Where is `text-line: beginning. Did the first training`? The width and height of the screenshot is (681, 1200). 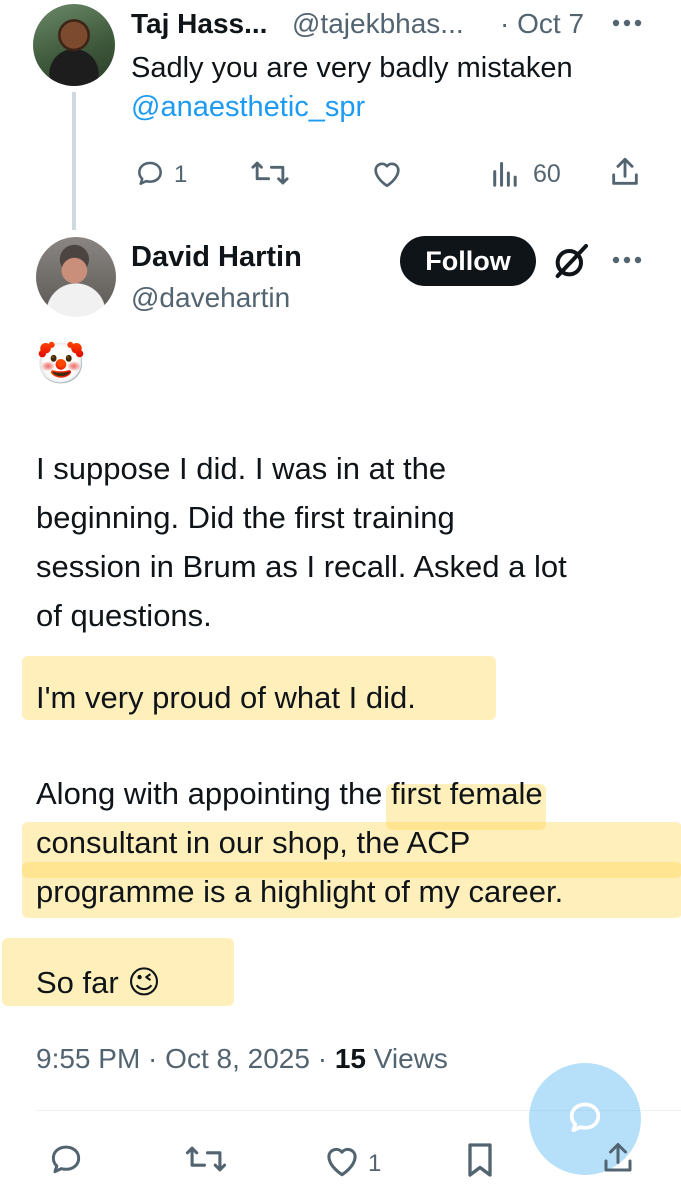
text-line: beginning. Did the first training is located at coordinates (245, 517).